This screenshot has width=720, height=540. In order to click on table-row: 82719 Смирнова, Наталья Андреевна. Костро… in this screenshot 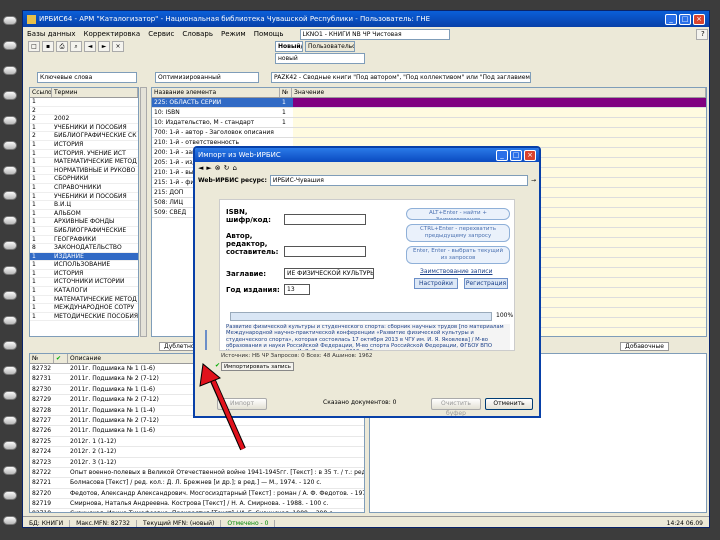, I will do `click(197, 504)`.